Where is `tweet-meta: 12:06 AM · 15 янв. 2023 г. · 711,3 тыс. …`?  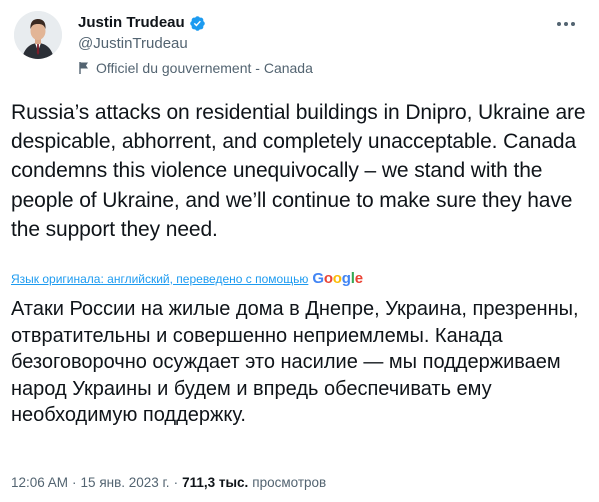
tweet-meta: 12:06 AM · 15 янв. 2023 г. · 711,3 тыс. … is located at coordinates (168, 482).